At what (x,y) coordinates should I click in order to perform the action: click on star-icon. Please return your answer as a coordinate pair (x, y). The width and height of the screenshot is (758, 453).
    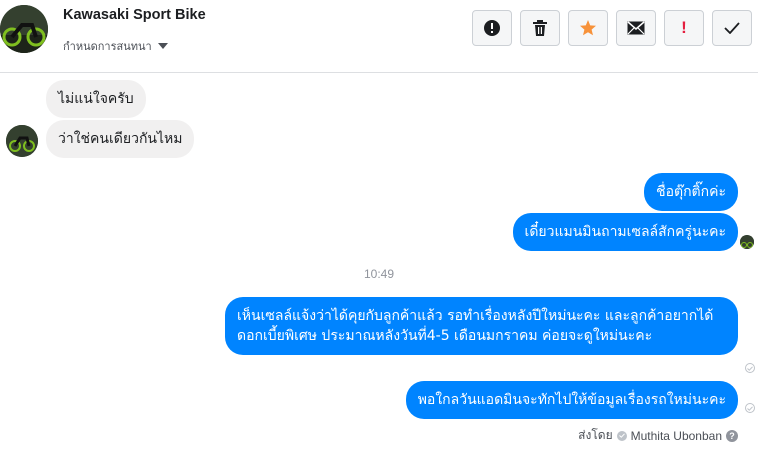
    Looking at the image, I should click on (588, 28).